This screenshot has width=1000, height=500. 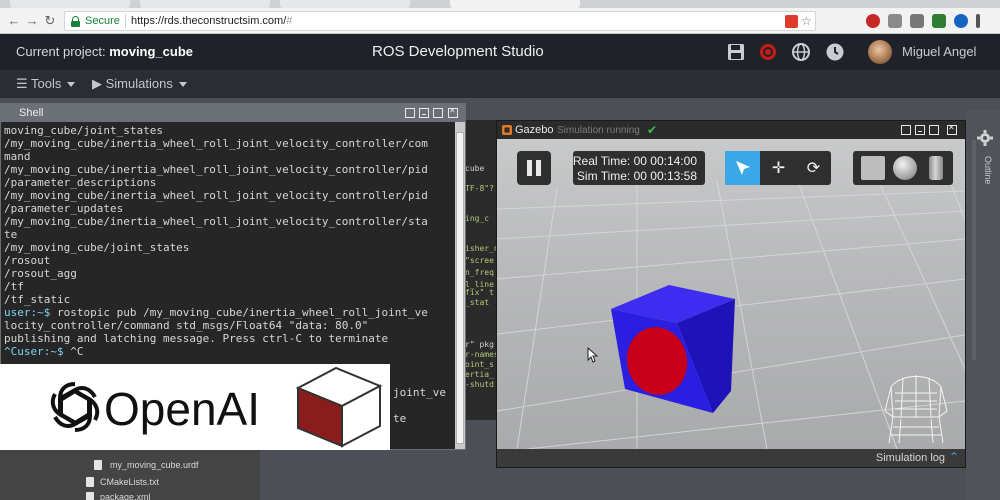 I want to click on save-icon, so click(x=736, y=52).